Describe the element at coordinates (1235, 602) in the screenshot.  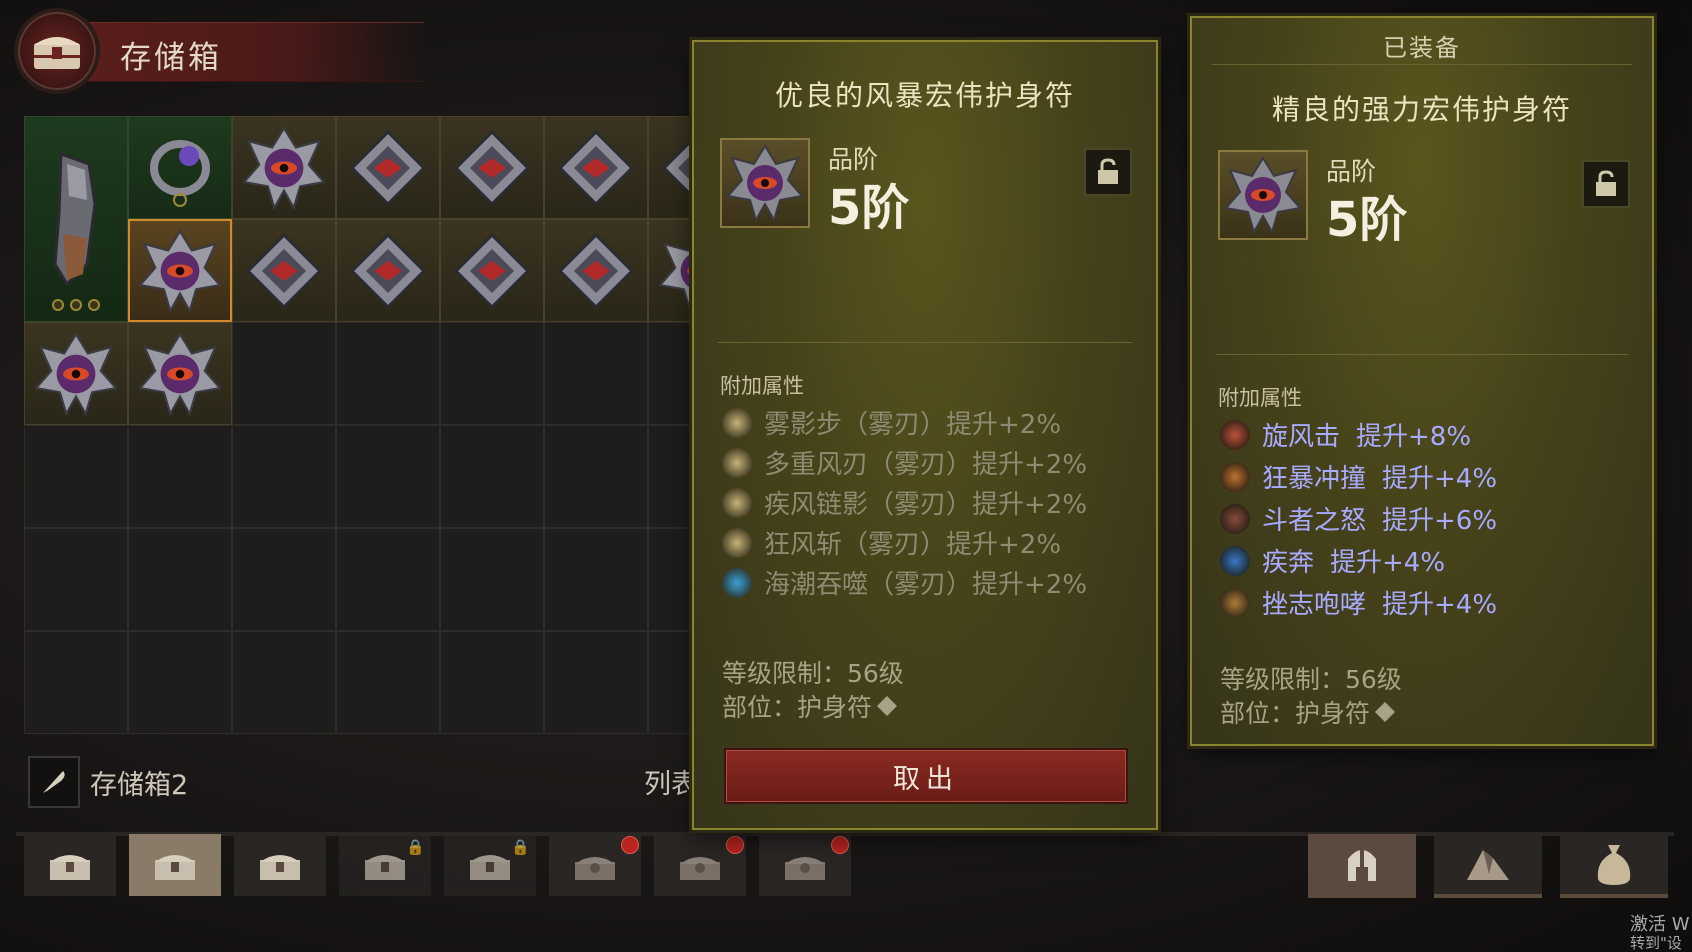
I see `demoralize-roar-icon` at that location.